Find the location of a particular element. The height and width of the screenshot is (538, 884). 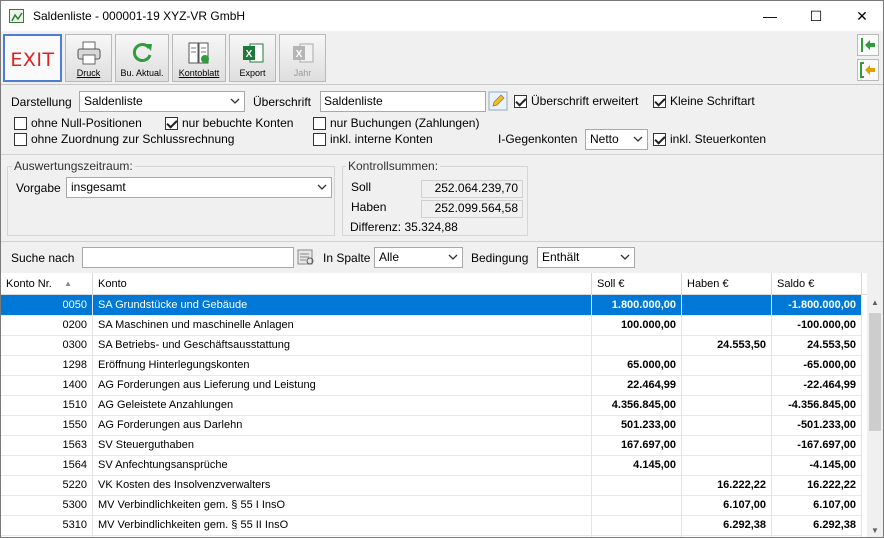

kontoblatt-button: Kontoblatt is located at coordinates (199, 58).